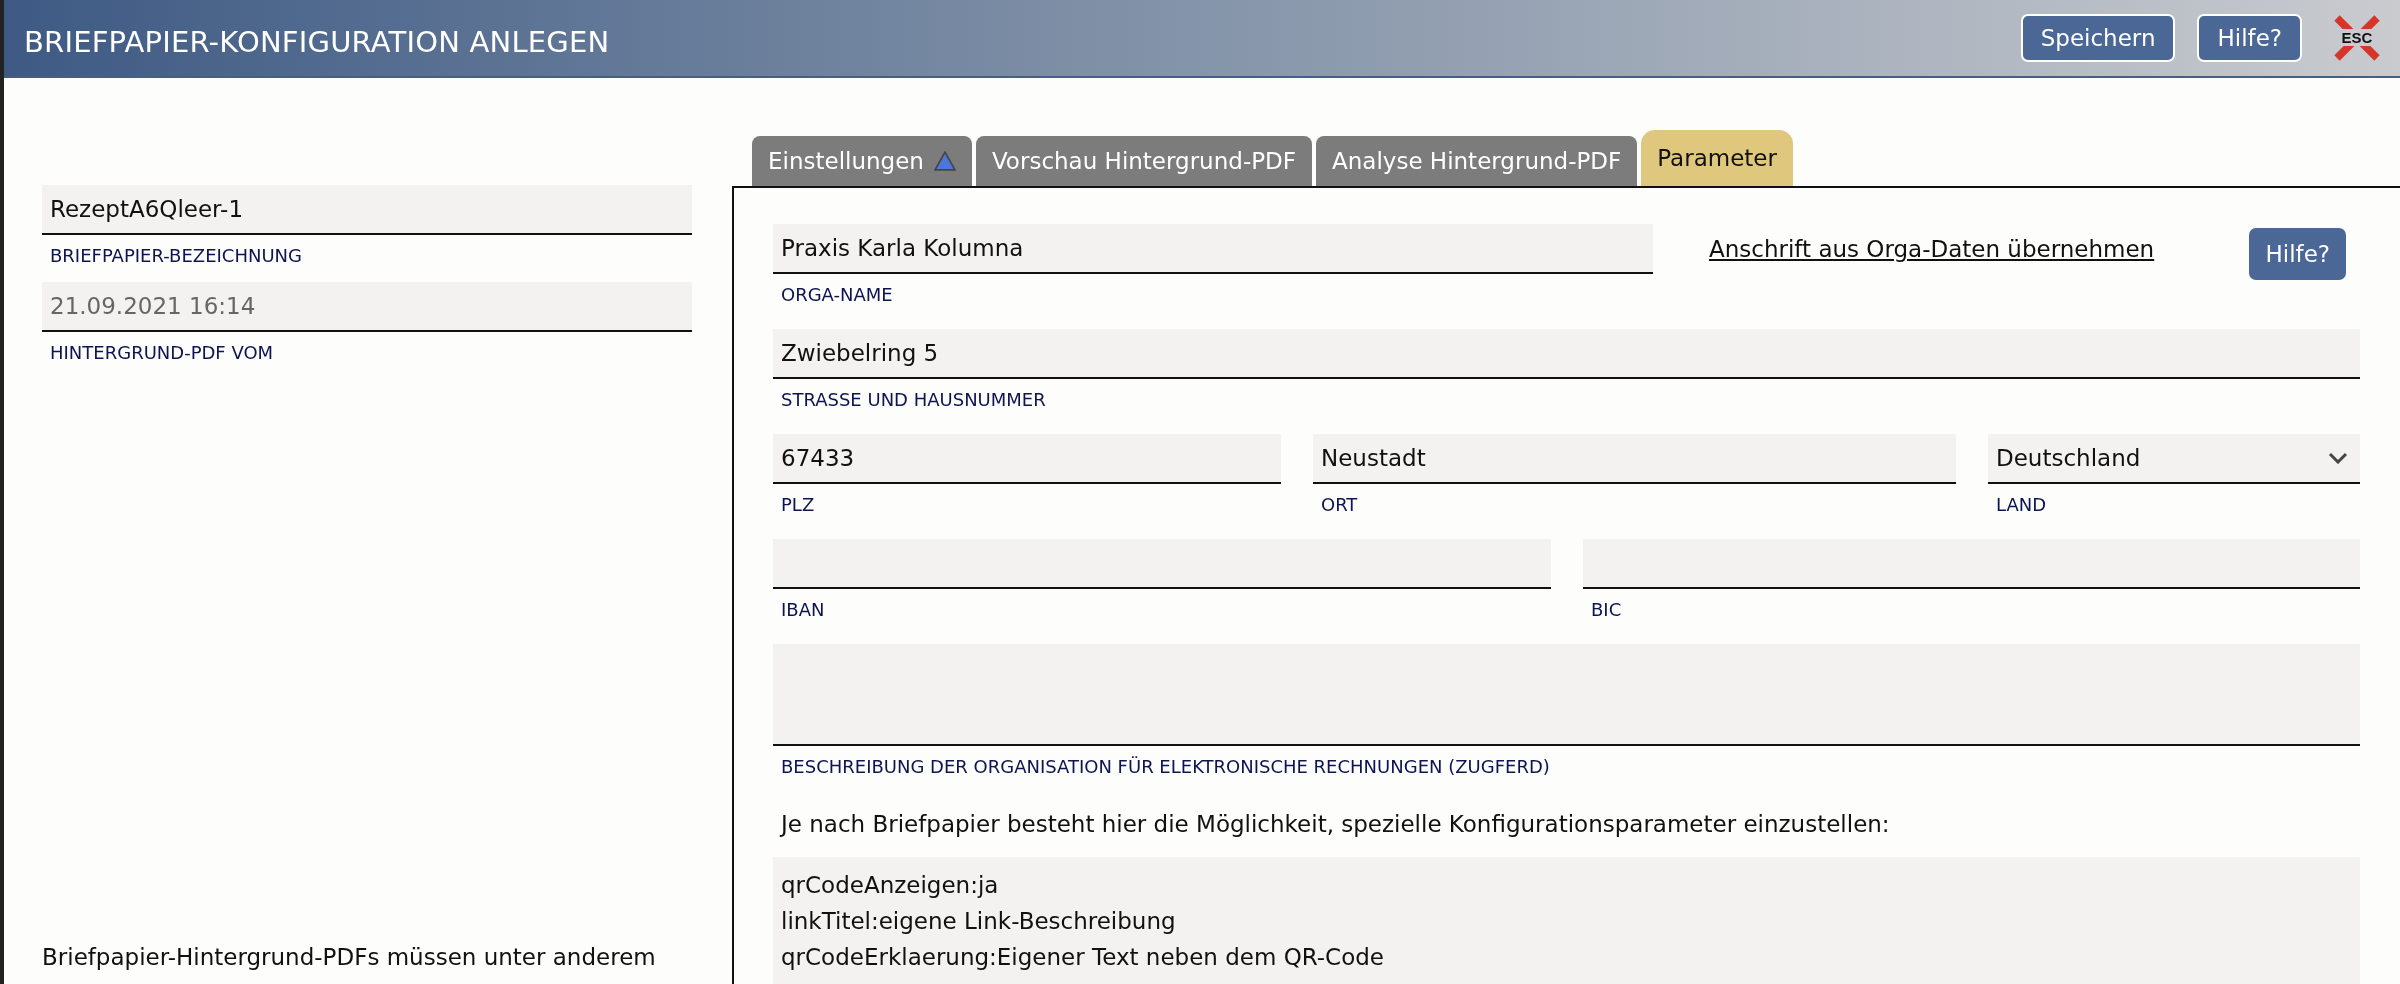  What do you see at coordinates (1477, 161) in the screenshot?
I see `tab: Analyse Hintergrund-PDF` at bounding box center [1477, 161].